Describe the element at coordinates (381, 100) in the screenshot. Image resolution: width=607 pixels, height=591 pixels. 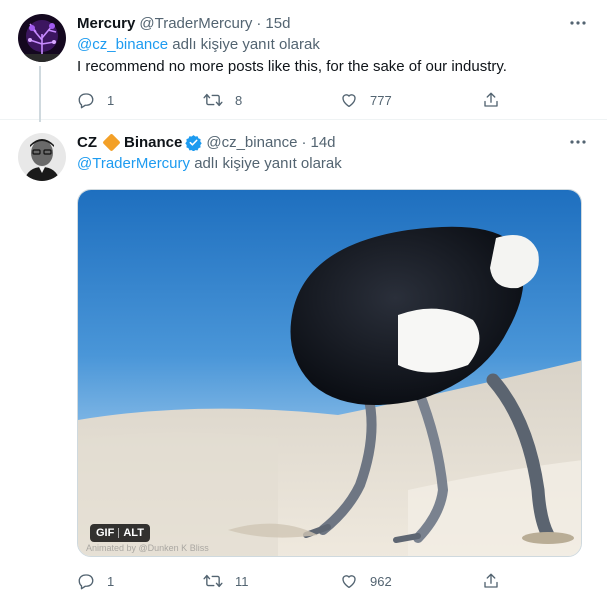
I see `like-count: 777` at that location.